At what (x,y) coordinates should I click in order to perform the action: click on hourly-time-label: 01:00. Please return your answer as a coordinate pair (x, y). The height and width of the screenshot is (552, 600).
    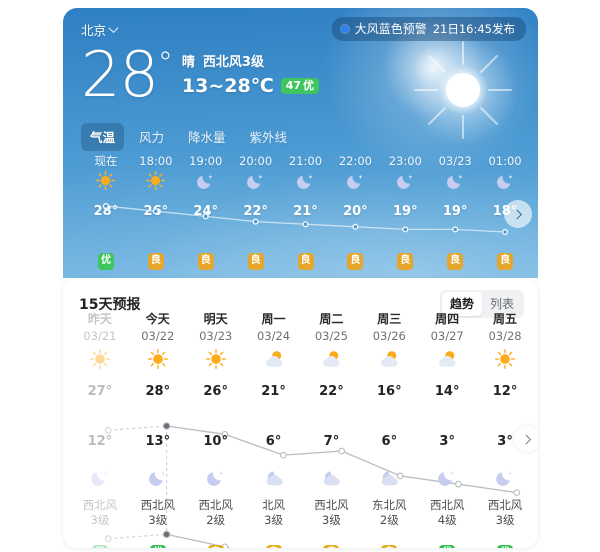
    Looking at the image, I should click on (505, 161).